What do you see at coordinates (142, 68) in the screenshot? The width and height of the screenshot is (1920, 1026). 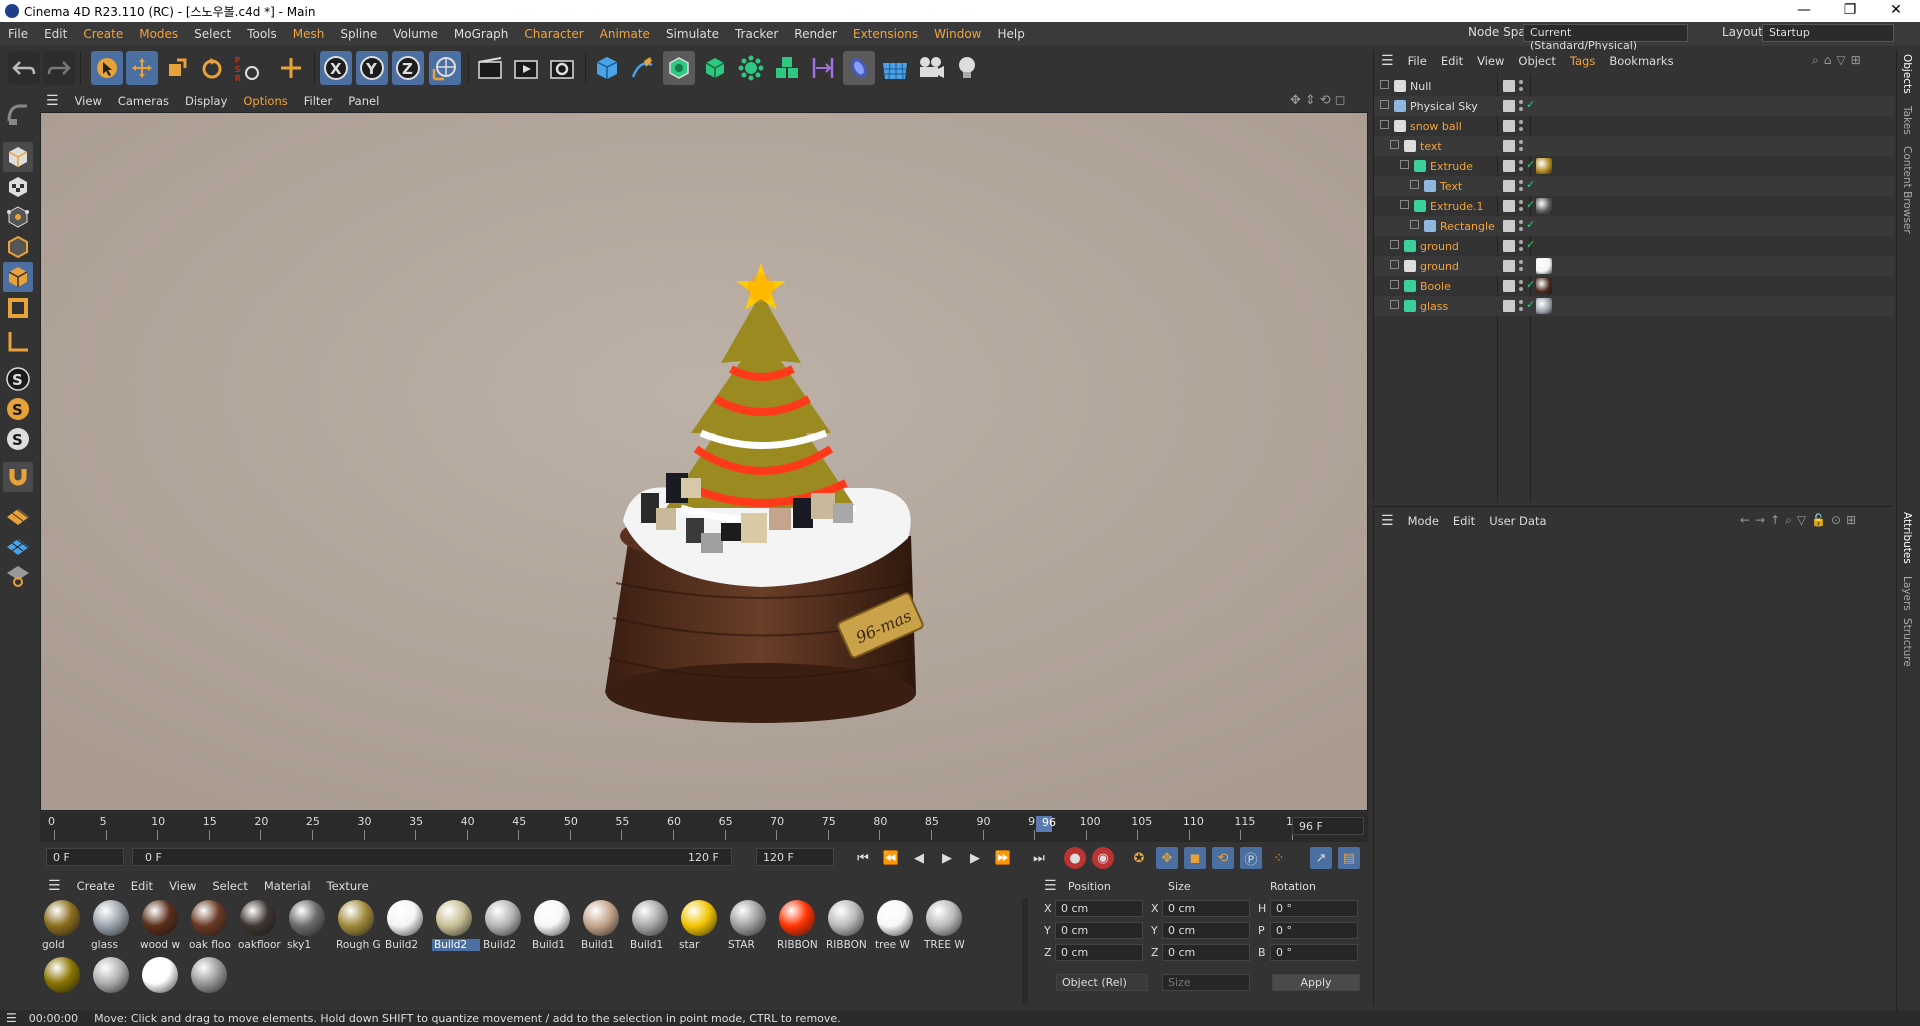 I see `move-tool-button` at bounding box center [142, 68].